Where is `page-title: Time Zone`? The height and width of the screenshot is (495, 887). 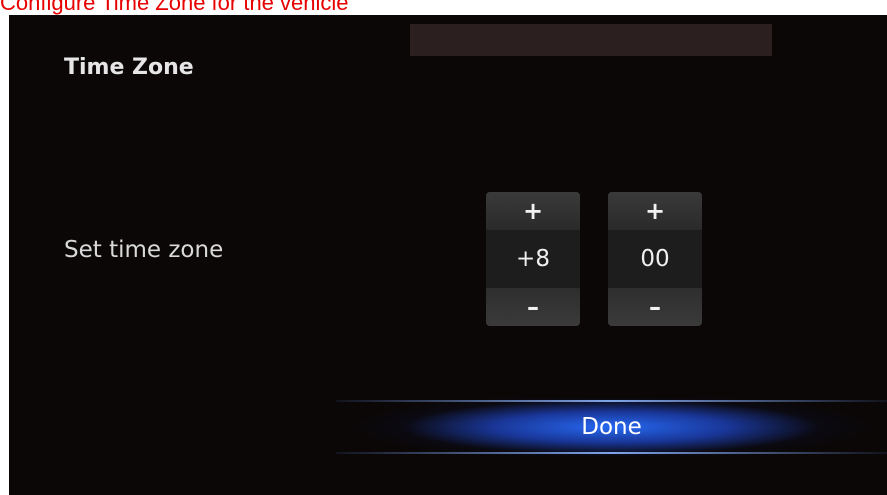 page-title: Time Zone is located at coordinates (129, 67).